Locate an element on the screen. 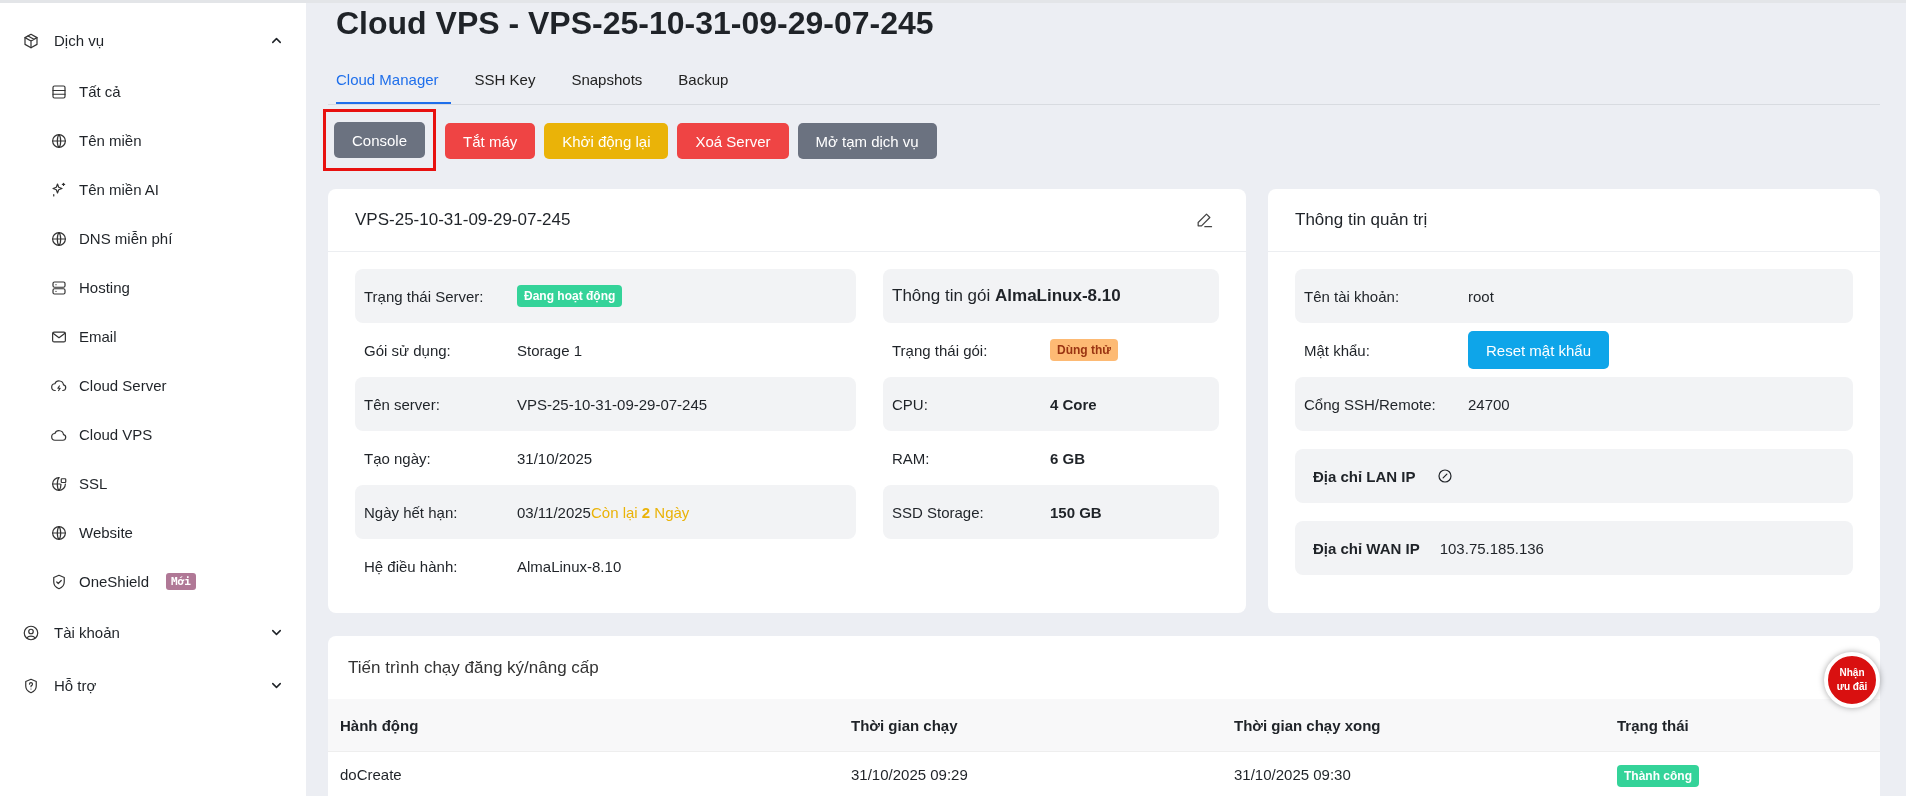 Image resolution: width=1906 pixels, height=796 pixels. tab: SSH Key is located at coordinates (511, 80).